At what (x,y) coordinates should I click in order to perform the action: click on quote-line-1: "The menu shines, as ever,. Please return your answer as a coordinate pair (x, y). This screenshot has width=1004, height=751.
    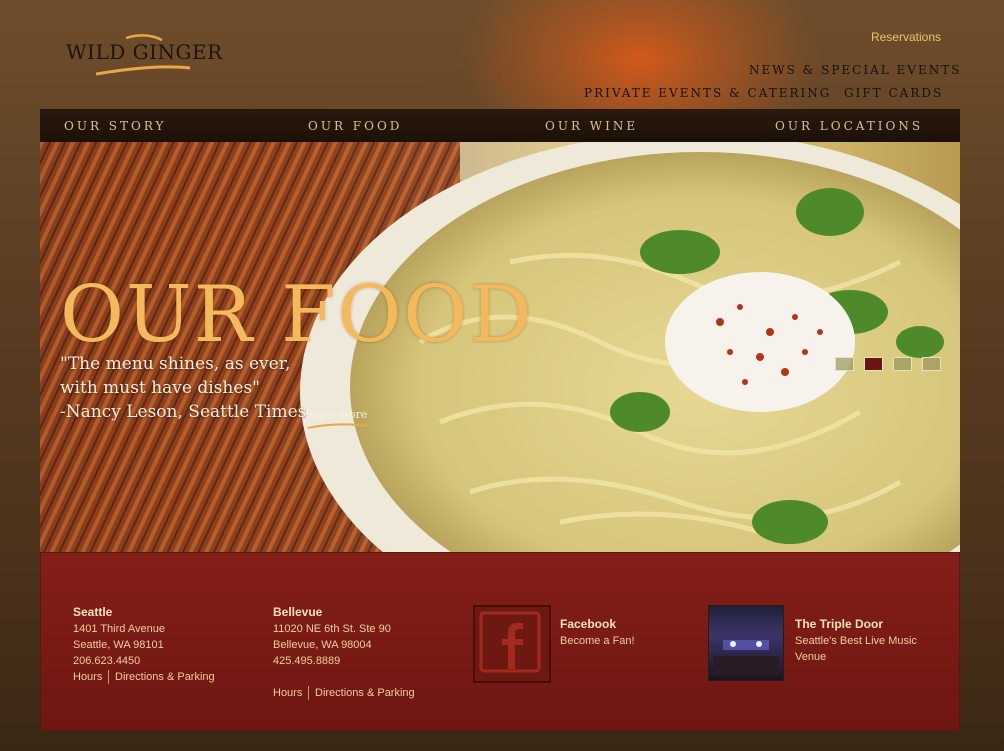
    Looking at the image, I should click on (175, 364).